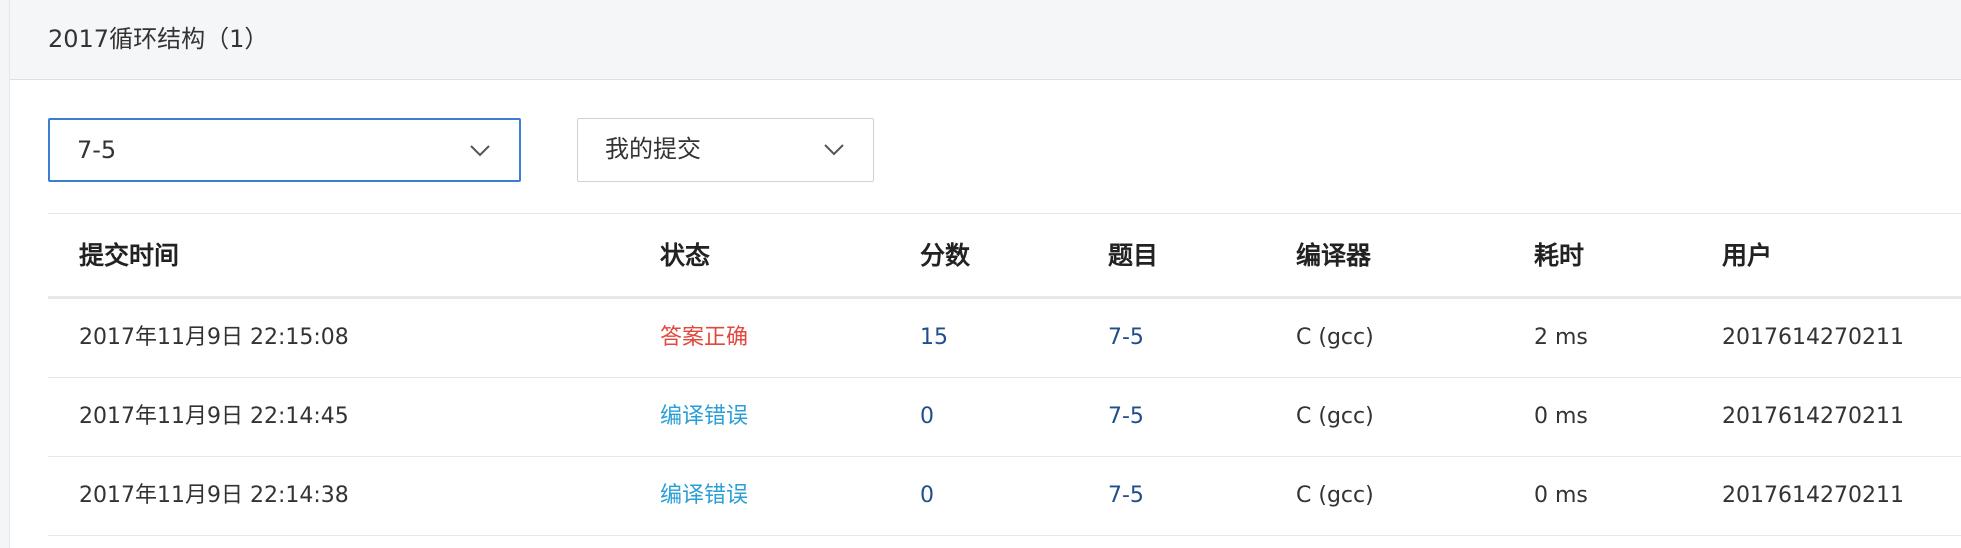 The width and height of the screenshot is (1961, 548). Describe the element at coordinates (653, 149) in the screenshot. I see `scope-select-value: 我的提交` at that location.